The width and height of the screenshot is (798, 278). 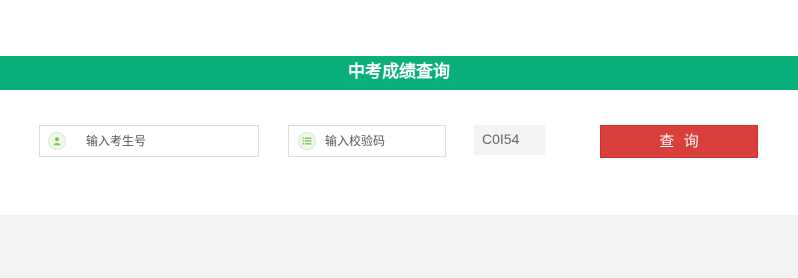 I want to click on page-title: 中考成绩查询, so click(x=399, y=72).